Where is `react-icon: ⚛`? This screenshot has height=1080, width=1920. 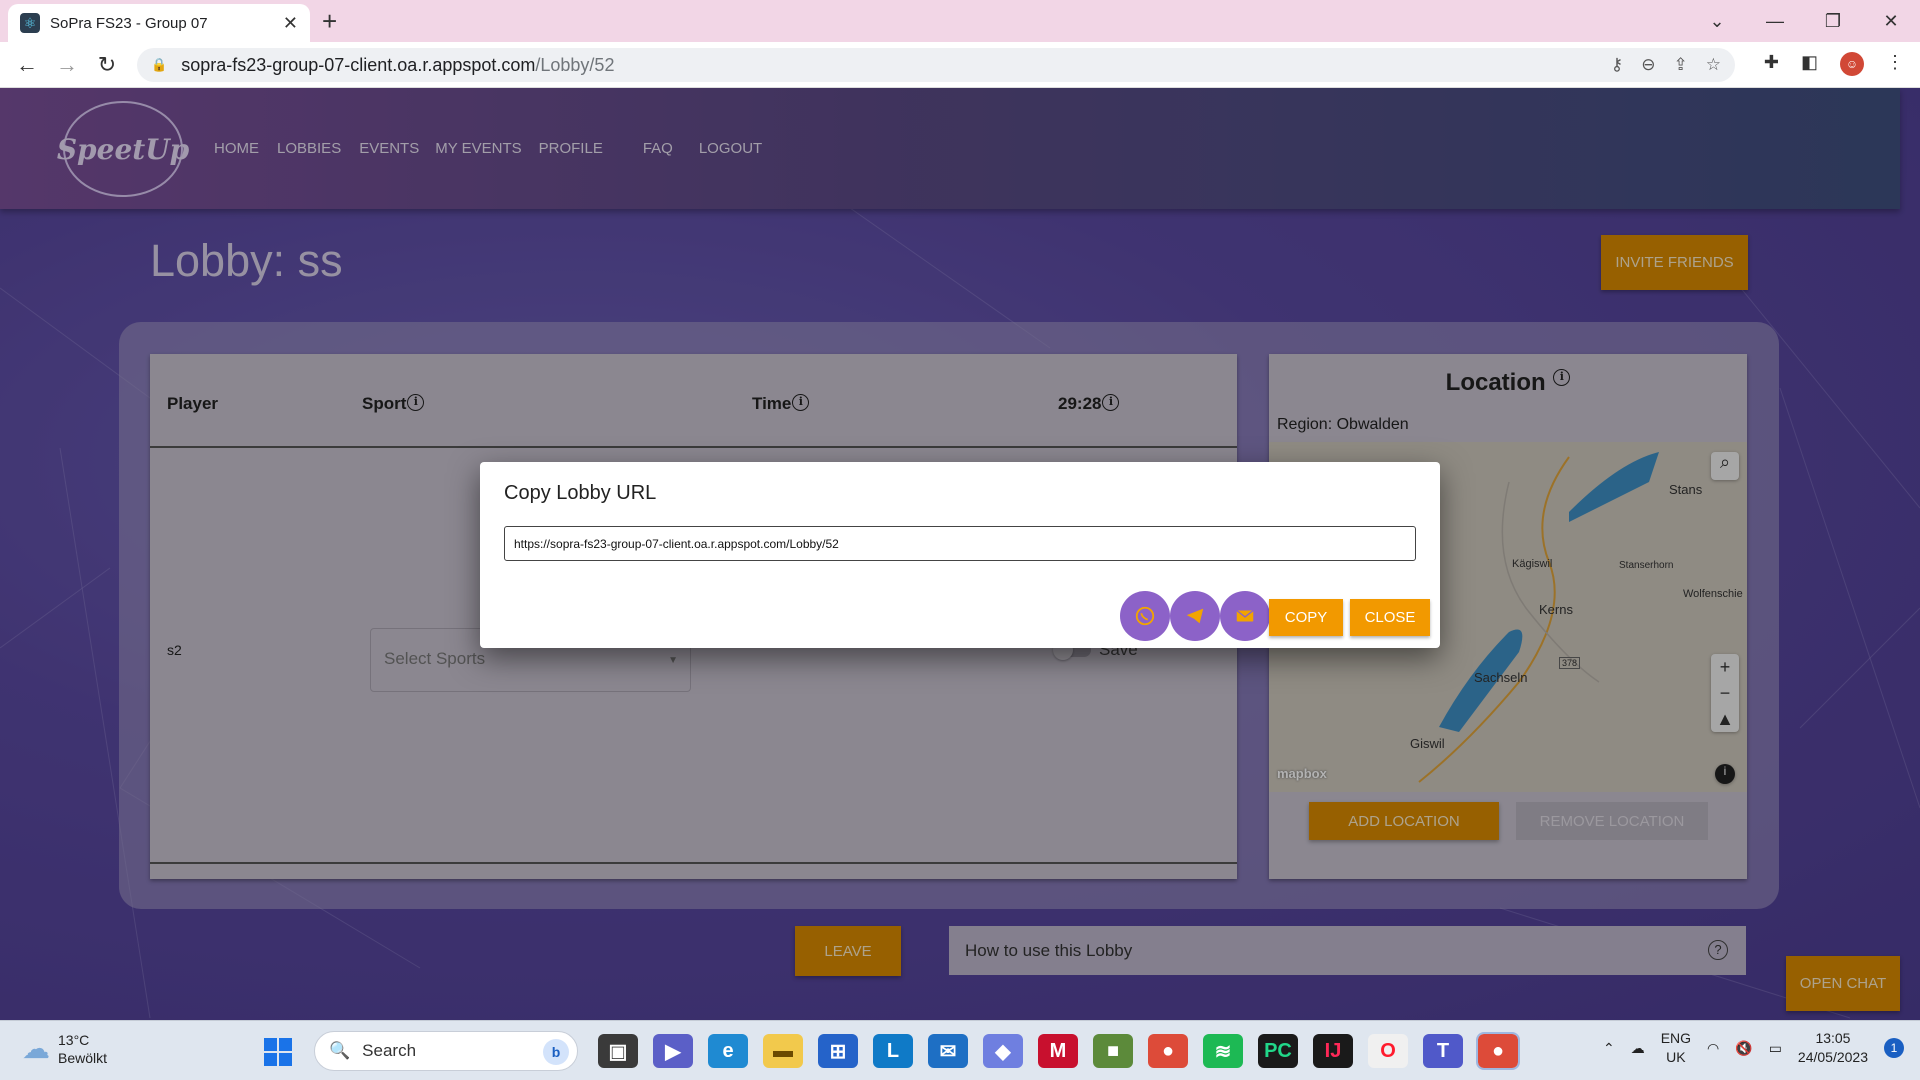
react-icon: ⚛ is located at coordinates (30, 23).